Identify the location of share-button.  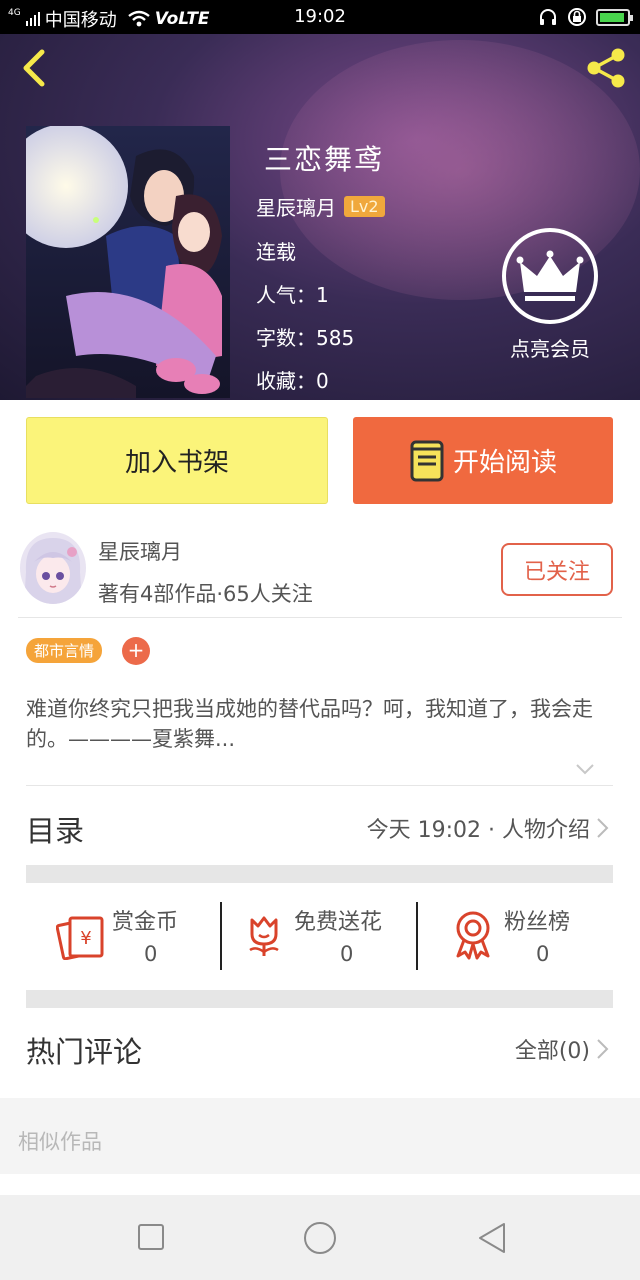
(606, 68).